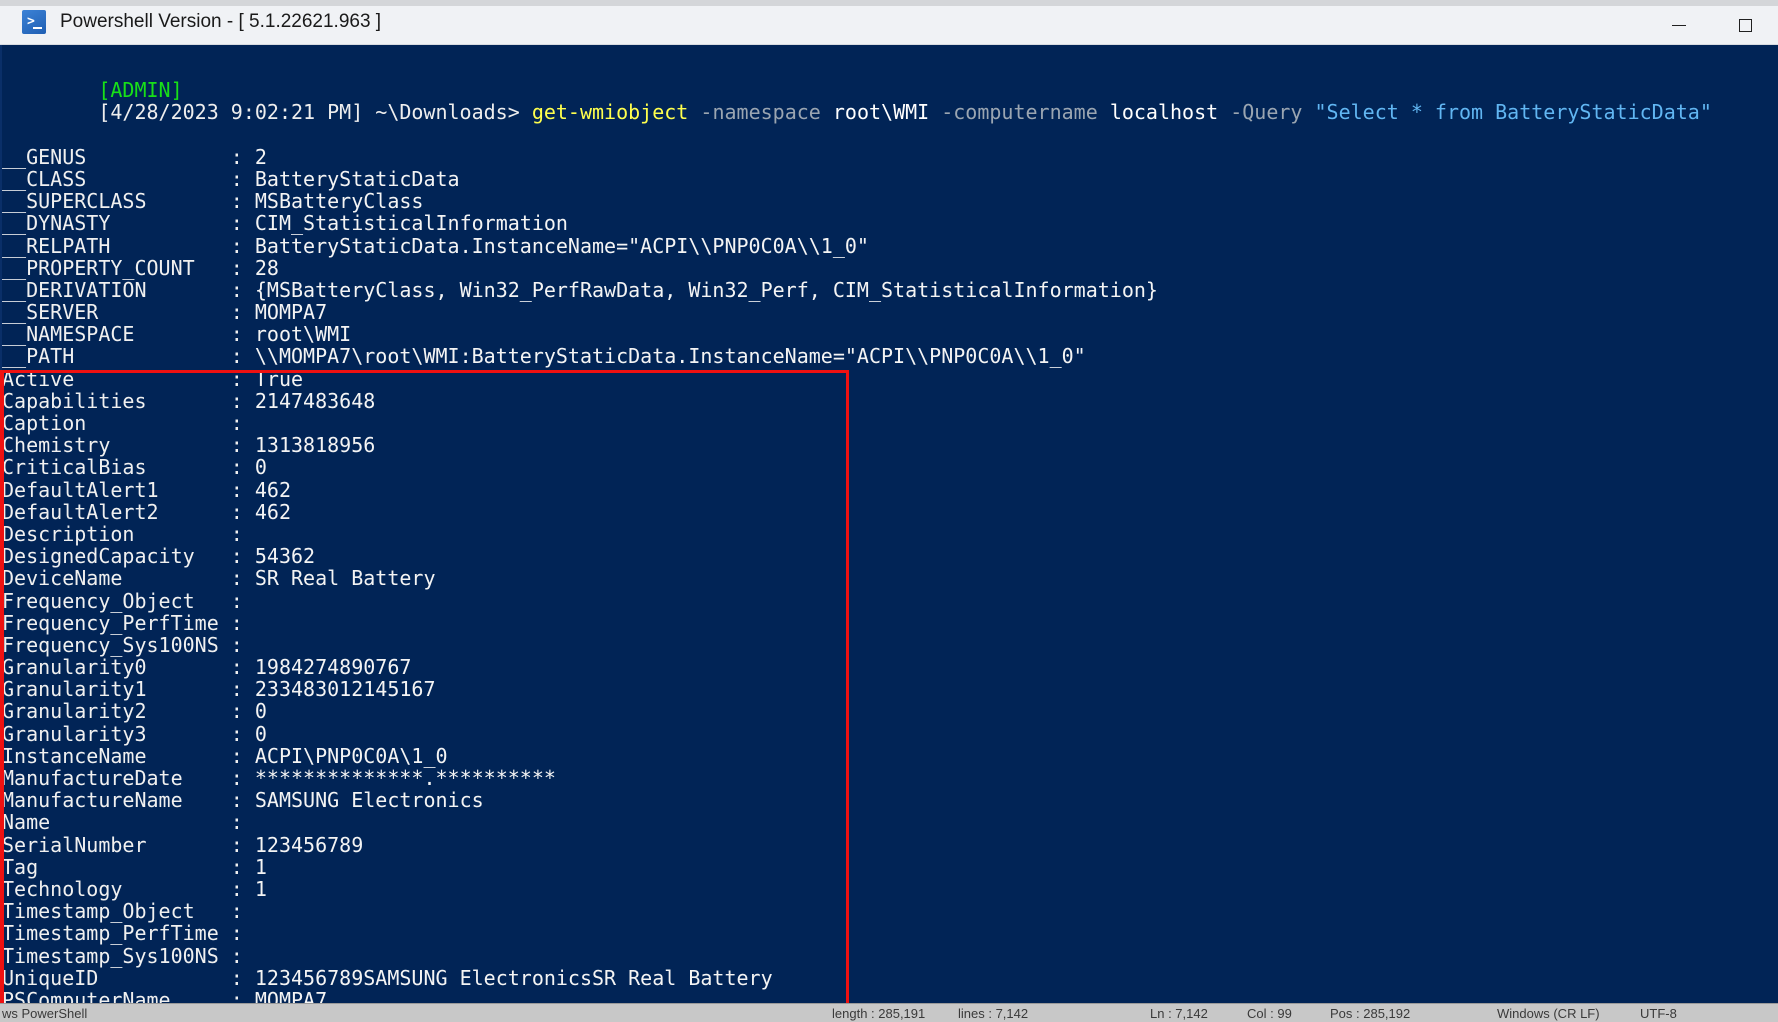  Describe the element at coordinates (889, 556) in the screenshot. I see `property-row: DesignedCapacity : 54362` at that location.